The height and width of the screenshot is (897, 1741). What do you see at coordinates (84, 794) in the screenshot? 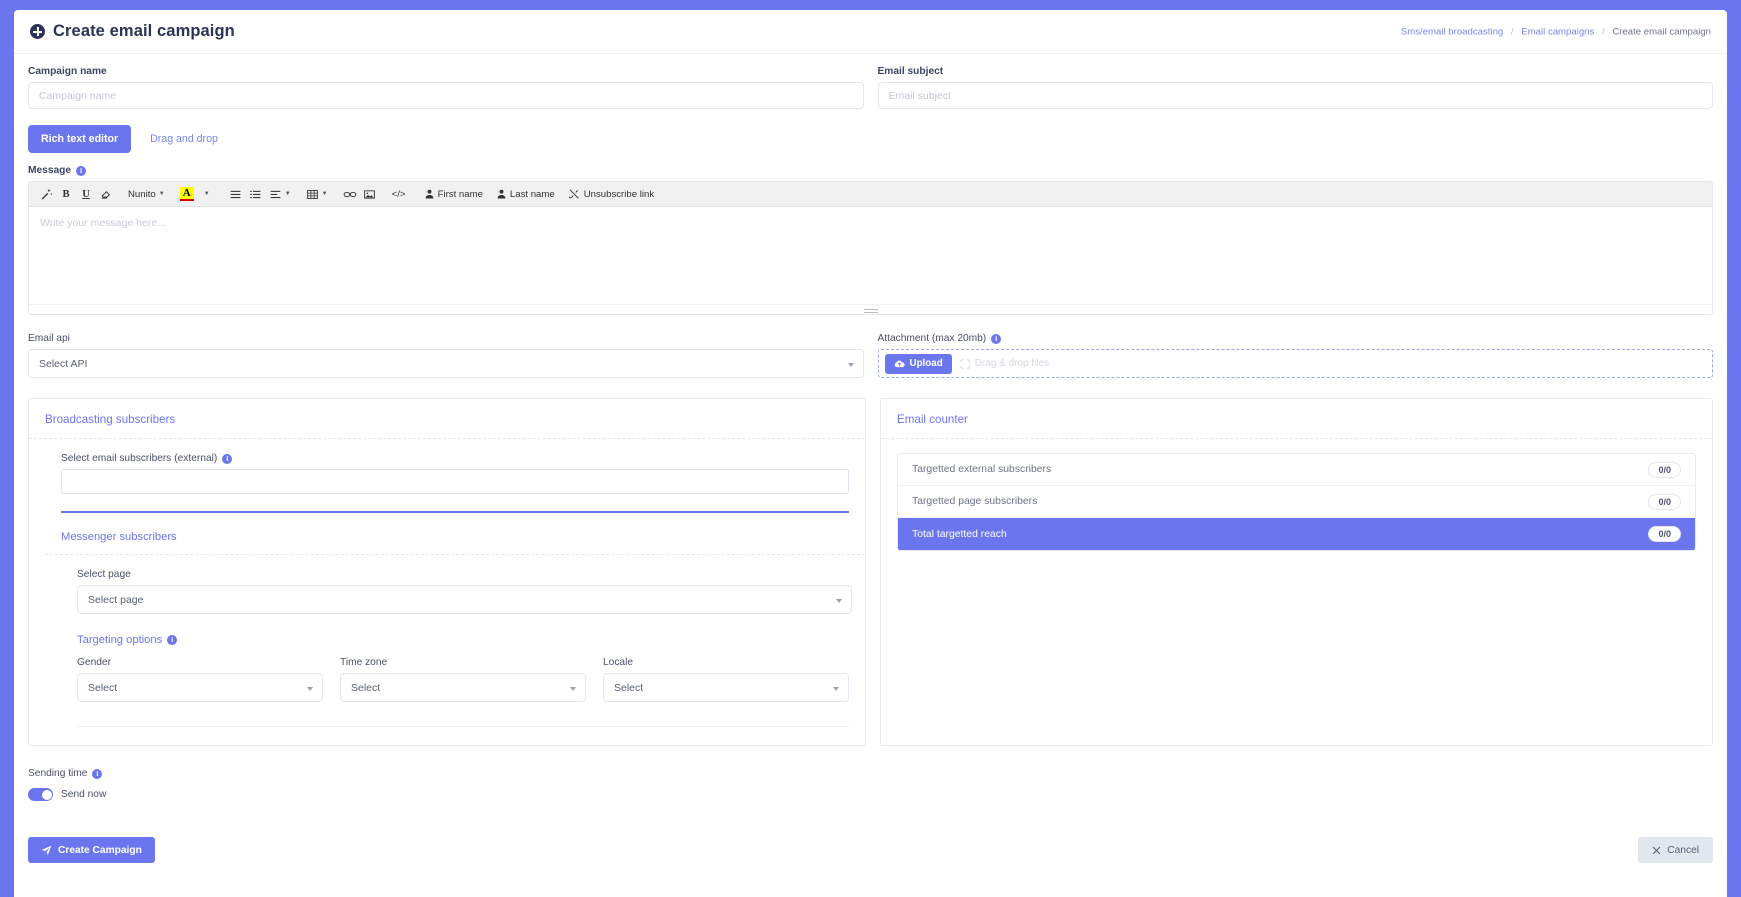
I see `send-now-label: Send now` at bounding box center [84, 794].